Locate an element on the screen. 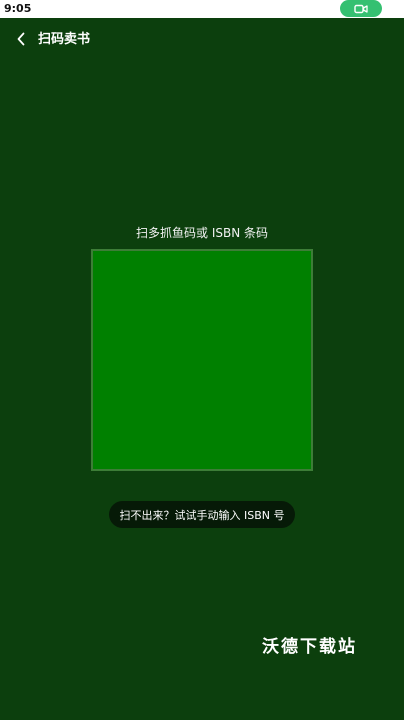  screen-record-indicator is located at coordinates (361, 8).